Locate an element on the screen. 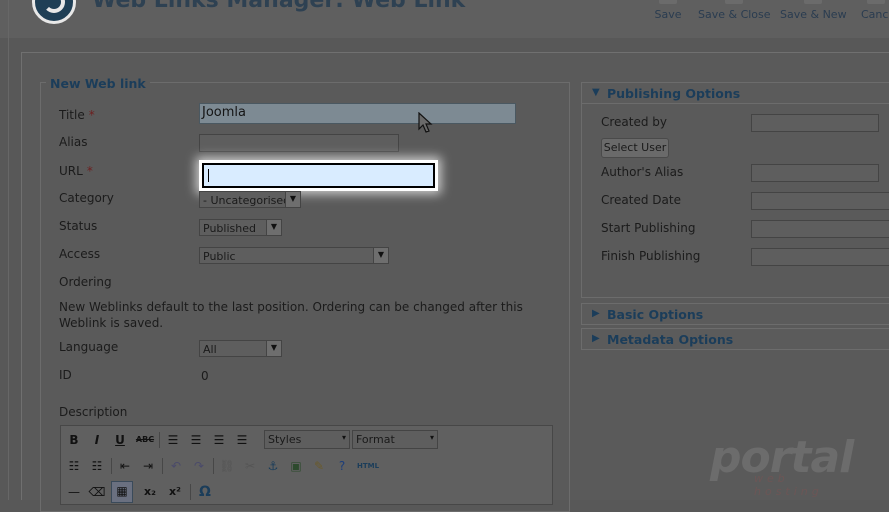  language-select: All ▼ is located at coordinates (240, 348).